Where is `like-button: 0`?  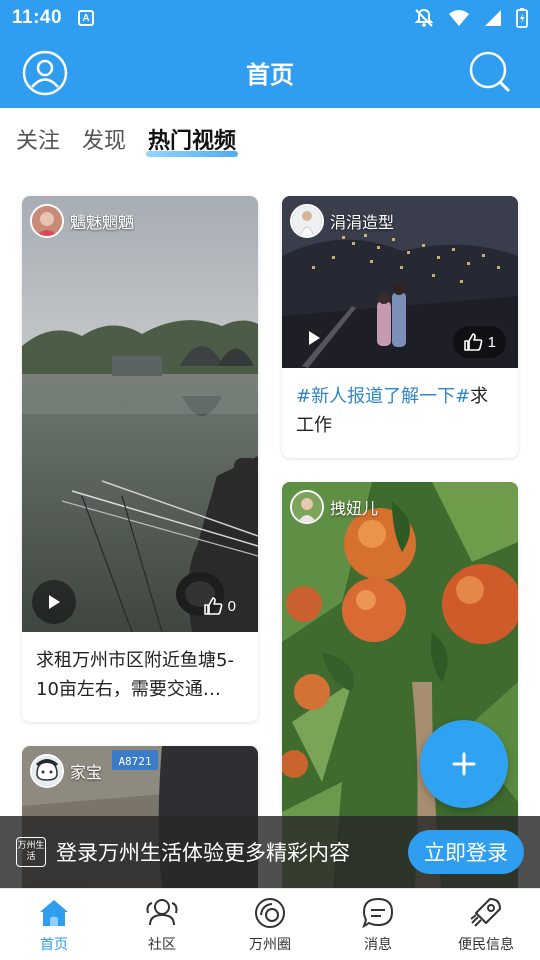
like-button: 0 is located at coordinates (219, 606).